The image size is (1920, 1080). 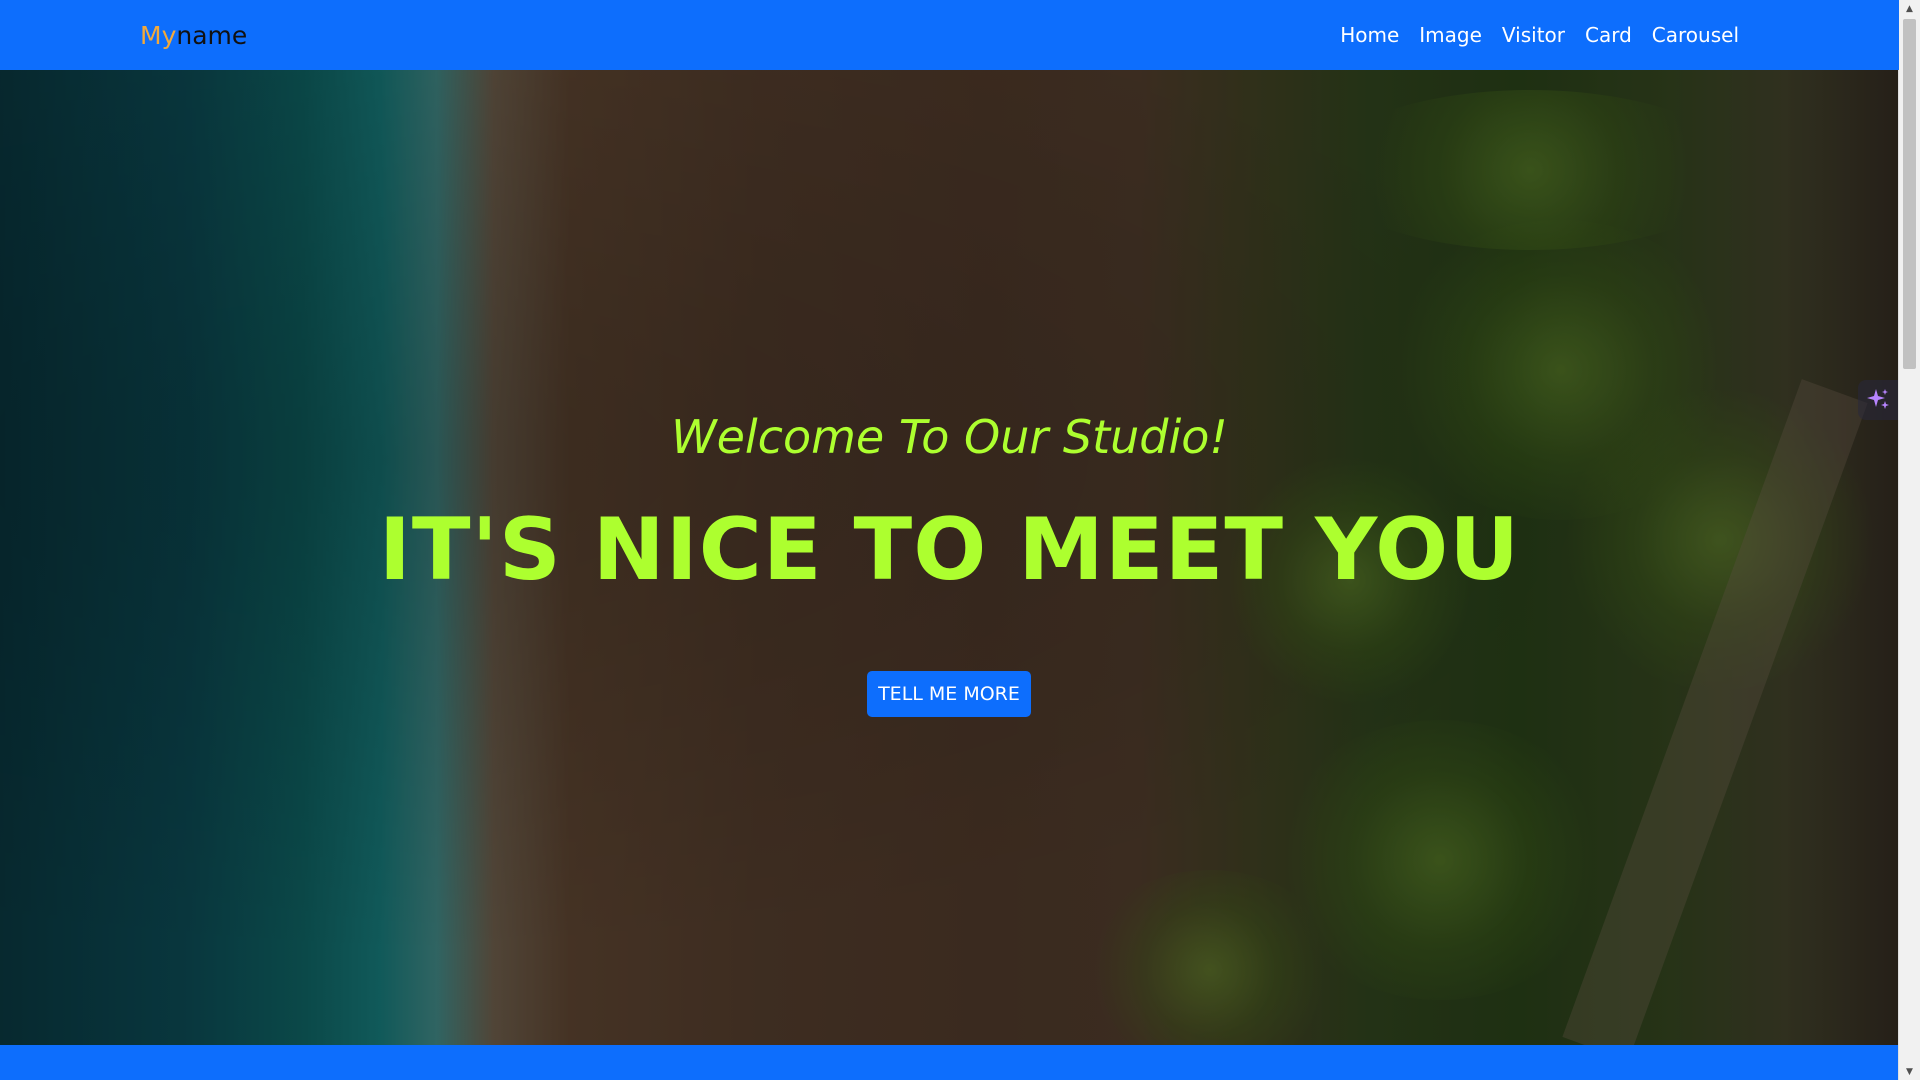 What do you see at coordinates (949, 694) in the screenshot?
I see `tell-me-more-button: TELL ME MORE` at bounding box center [949, 694].